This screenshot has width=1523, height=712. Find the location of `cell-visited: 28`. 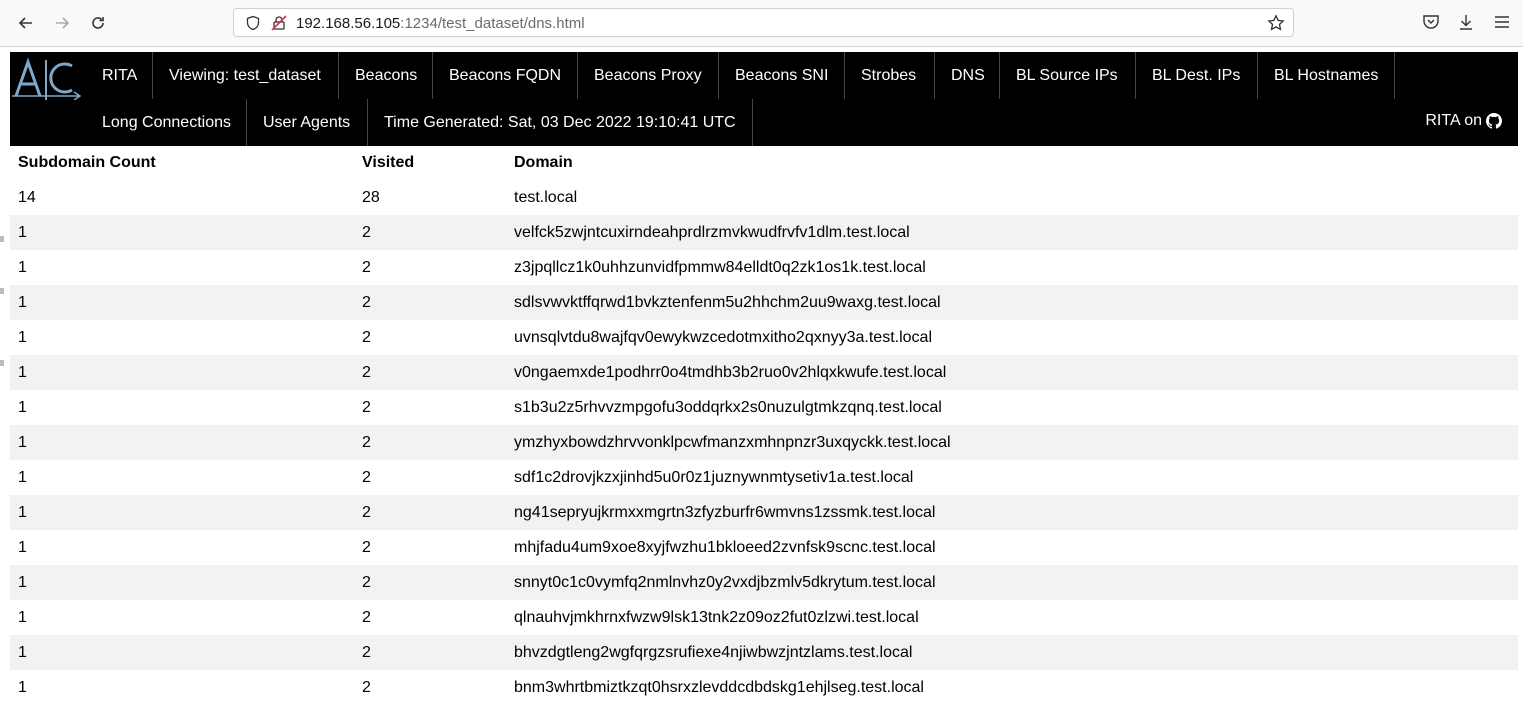

cell-visited: 28 is located at coordinates (371, 197).